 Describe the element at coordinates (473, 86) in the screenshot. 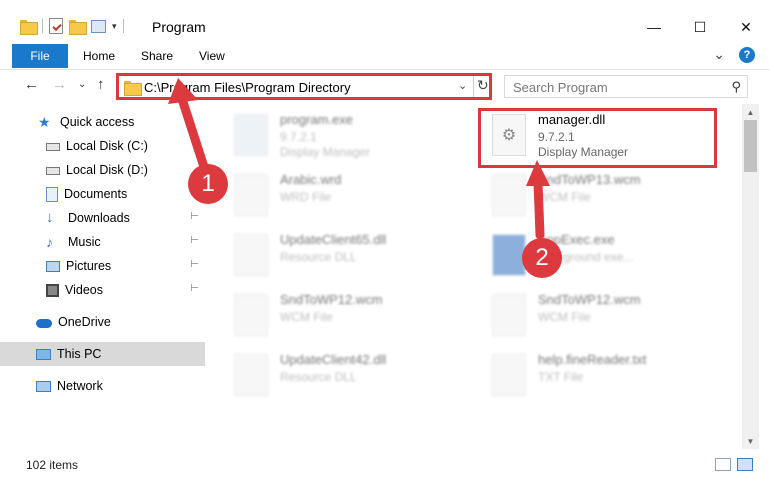

I see `address-divider` at that location.